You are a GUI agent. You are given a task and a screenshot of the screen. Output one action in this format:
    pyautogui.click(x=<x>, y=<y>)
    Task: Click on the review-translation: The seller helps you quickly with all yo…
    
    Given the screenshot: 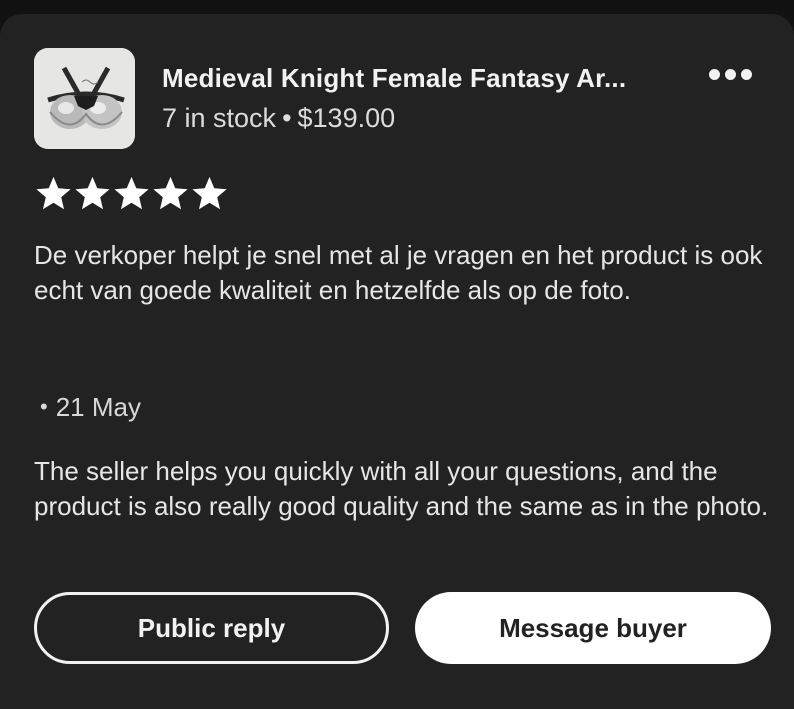 What is the action you would take?
    pyautogui.click(x=401, y=488)
    